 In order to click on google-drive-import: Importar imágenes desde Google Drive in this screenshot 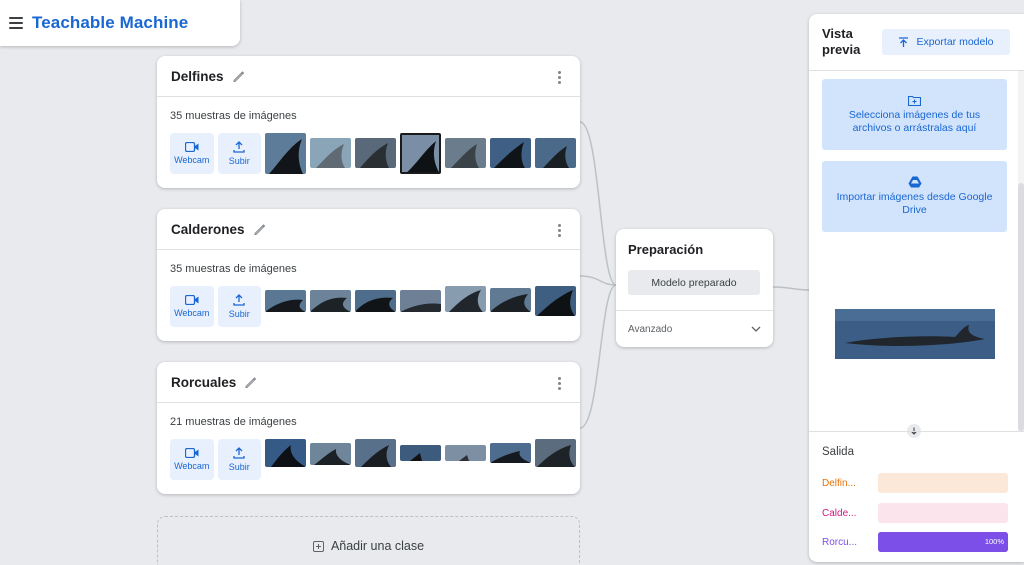, I will do `click(914, 196)`.